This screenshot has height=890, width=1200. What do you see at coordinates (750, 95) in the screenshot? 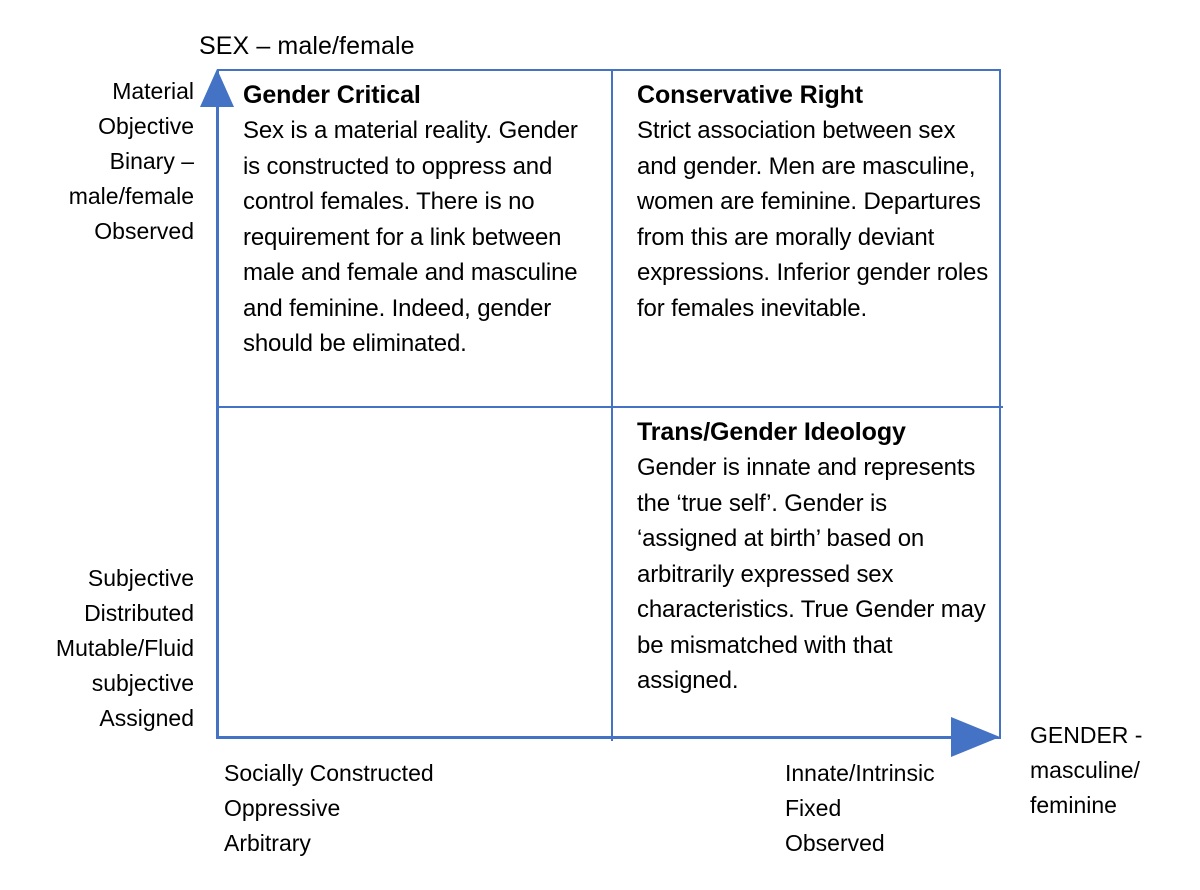
I see `quadrant-top-right-title: Conservative Right` at bounding box center [750, 95].